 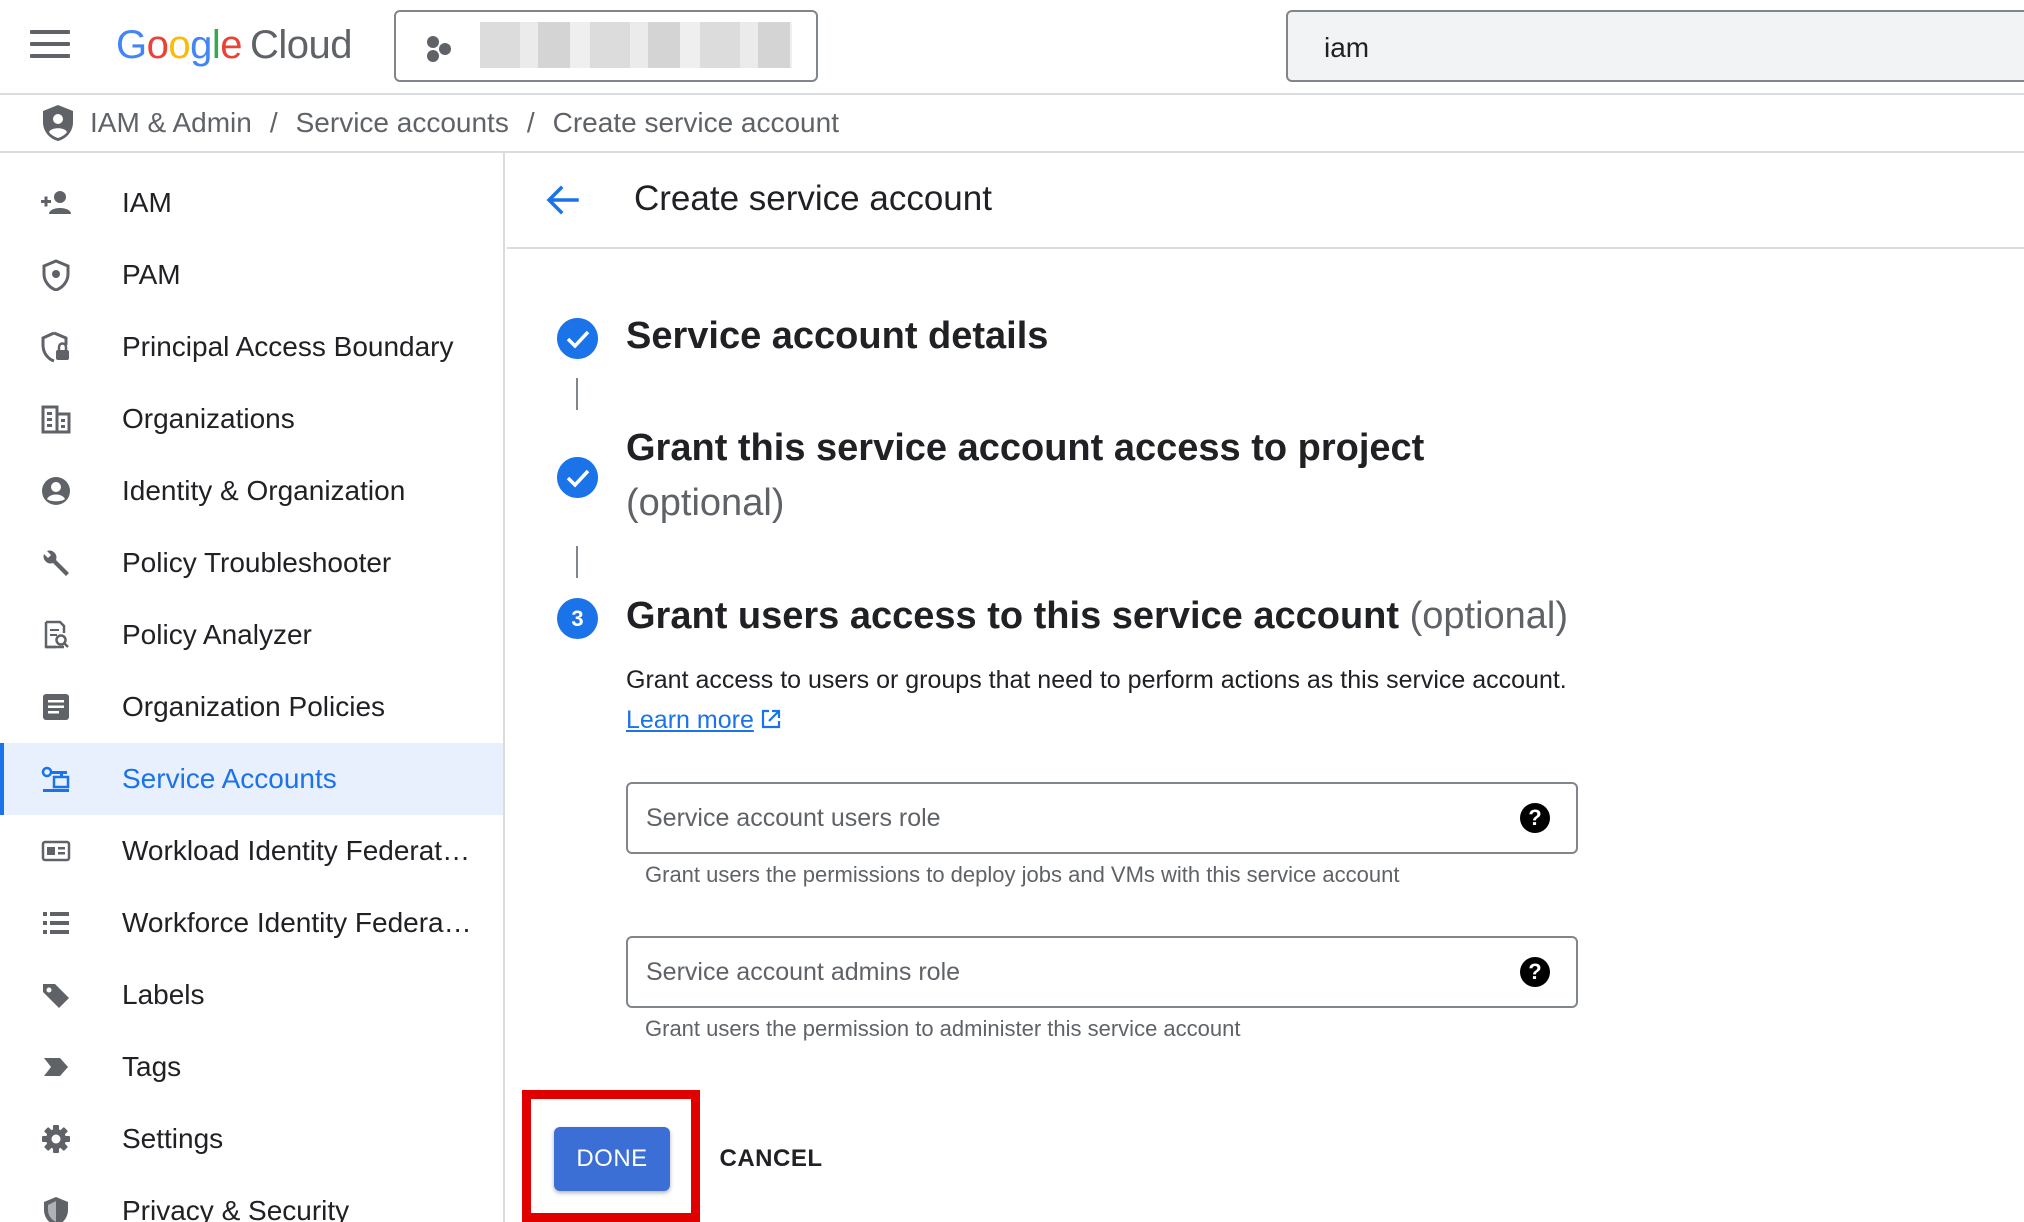 What do you see at coordinates (837, 336) in the screenshot?
I see `step-1-title: Service account details` at bounding box center [837, 336].